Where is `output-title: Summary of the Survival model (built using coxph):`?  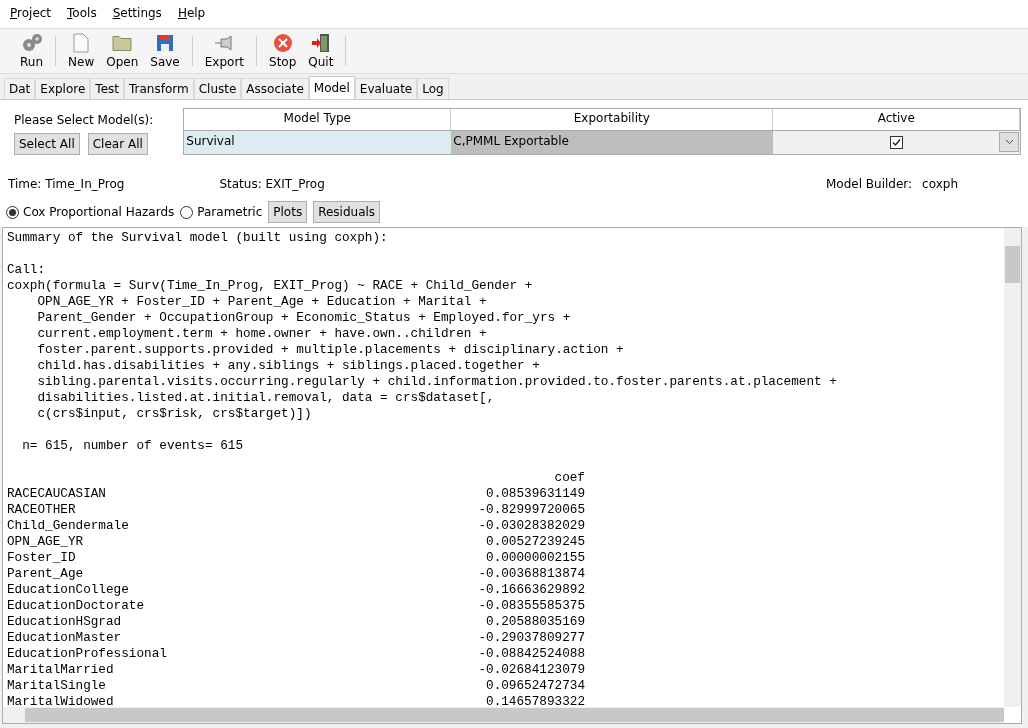 output-title: Summary of the Survival model (built using coxph): is located at coordinates (197, 237).